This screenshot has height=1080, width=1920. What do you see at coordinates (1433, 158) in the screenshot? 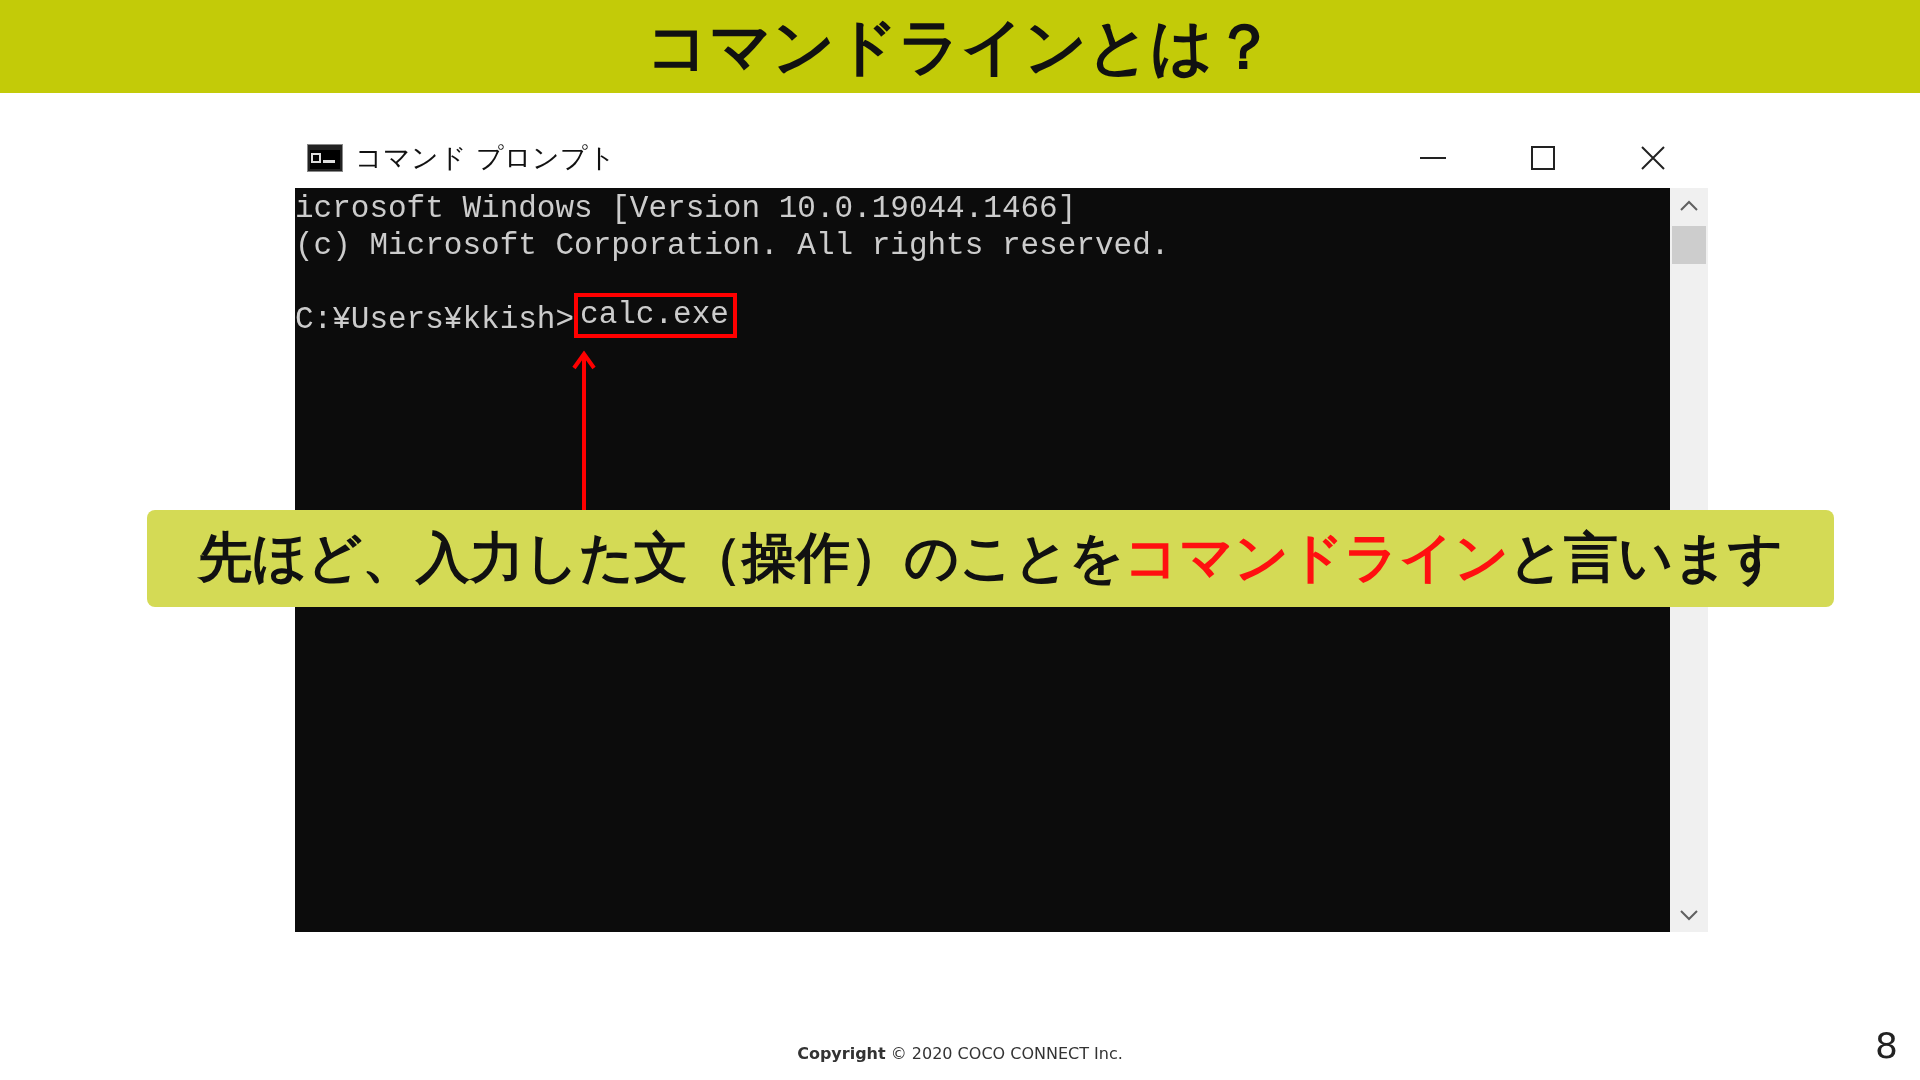
I see `minimize-icon` at bounding box center [1433, 158].